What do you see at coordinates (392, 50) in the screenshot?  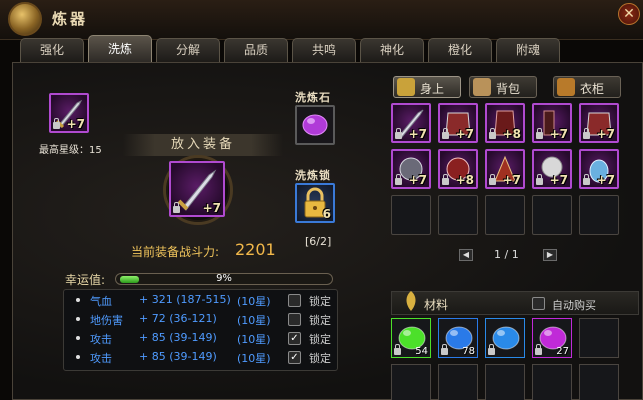 I see `tab-deify: 神化` at bounding box center [392, 50].